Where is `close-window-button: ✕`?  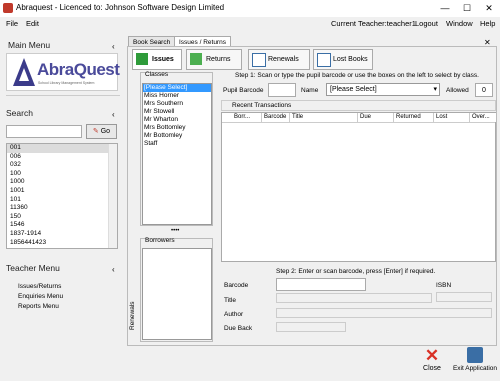 close-window-button: ✕ is located at coordinates (489, 8).